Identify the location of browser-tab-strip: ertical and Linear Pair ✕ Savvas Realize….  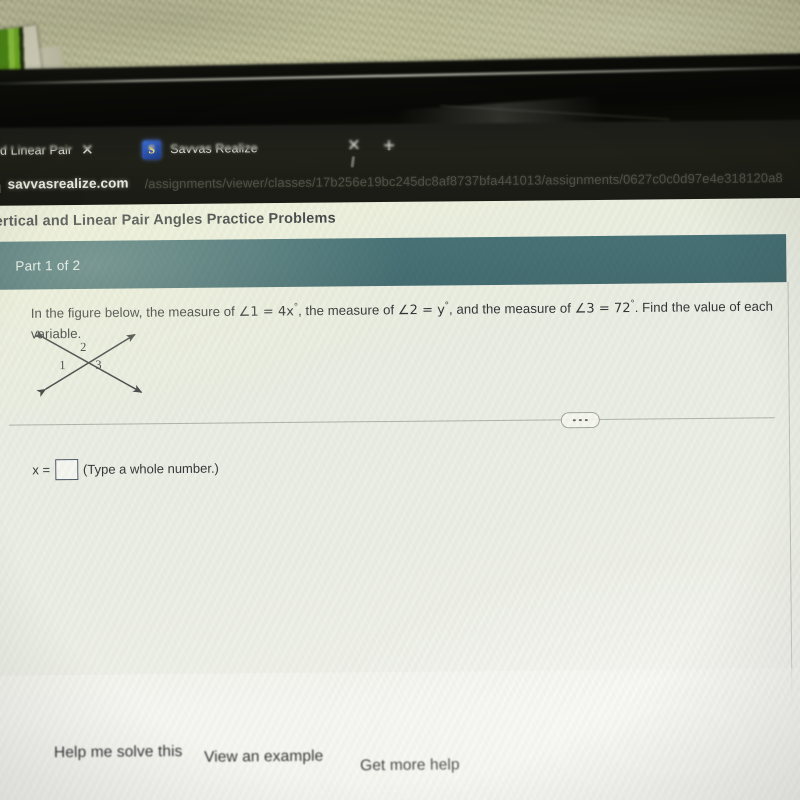
(400, 146).